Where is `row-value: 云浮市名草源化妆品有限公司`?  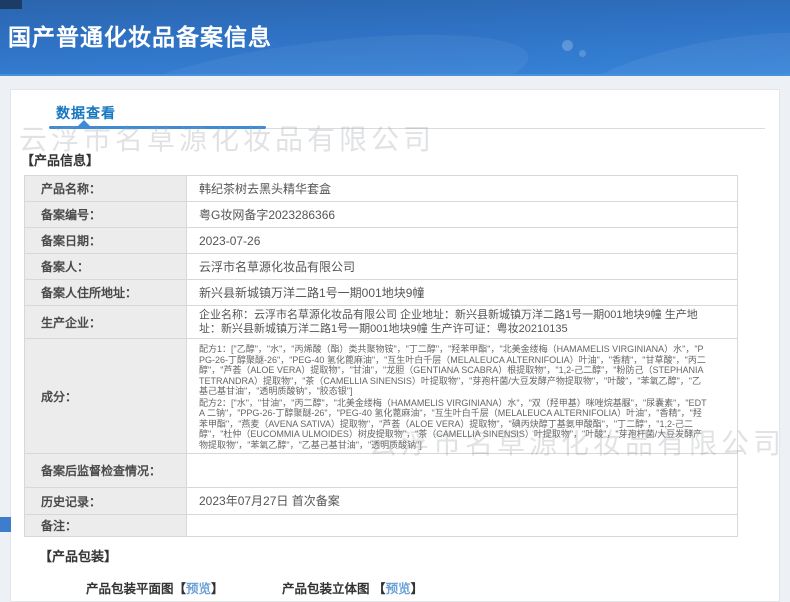
row-value: 云浮市名草源化妆品有限公司 is located at coordinates (462, 266).